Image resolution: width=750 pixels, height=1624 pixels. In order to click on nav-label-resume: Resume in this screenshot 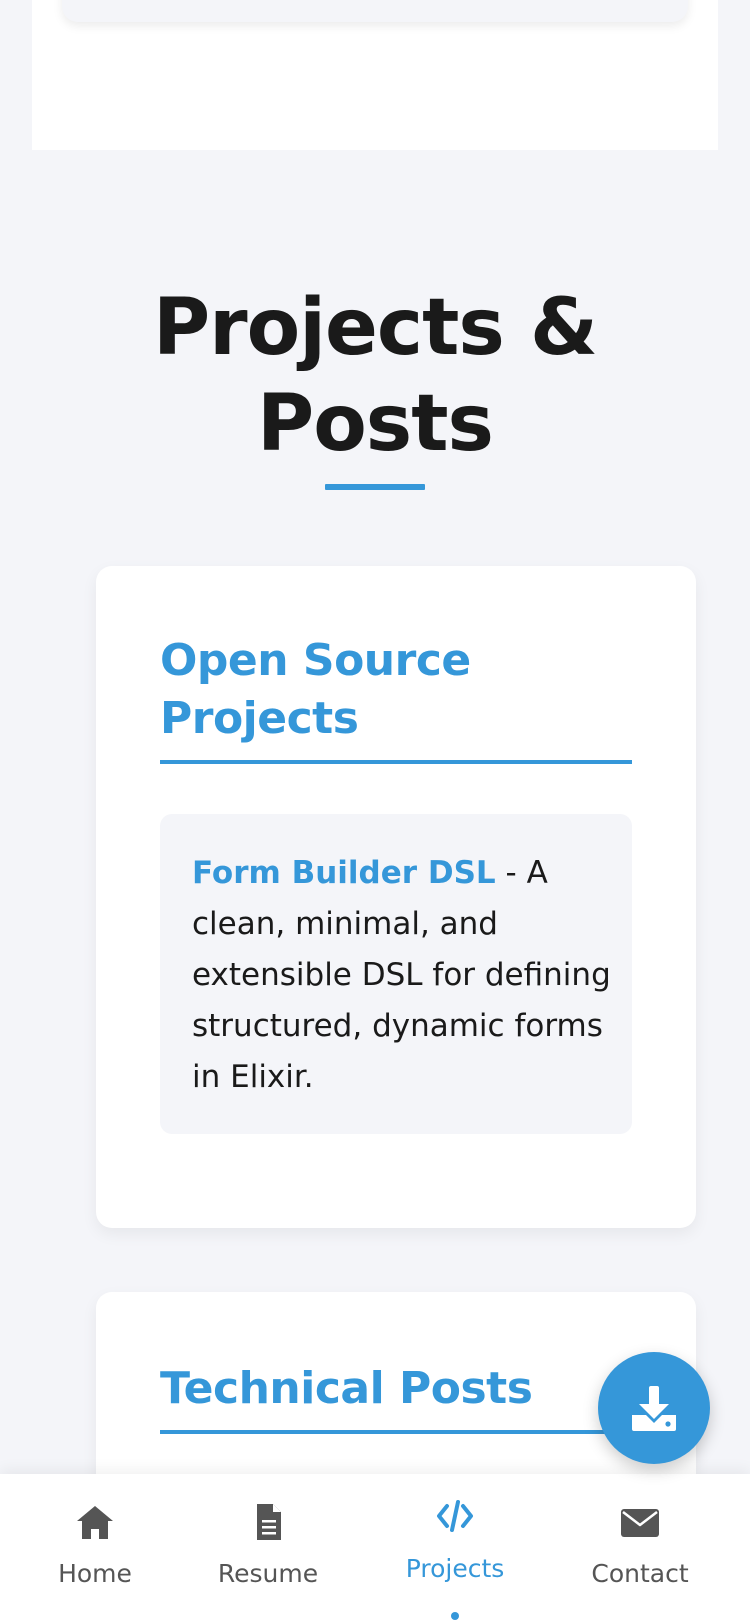, I will do `click(268, 1573)`.